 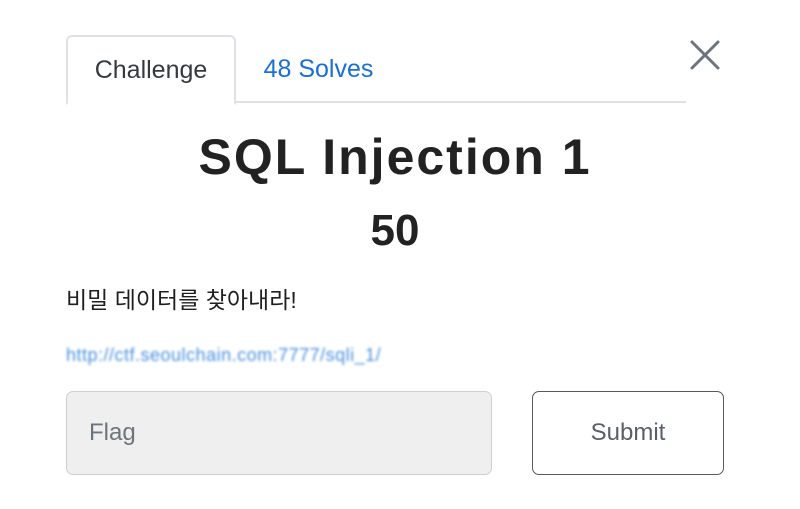 I want to click on challenge-description: 비밀 데이터를 찾아내라!, so click(x=181, y=300).